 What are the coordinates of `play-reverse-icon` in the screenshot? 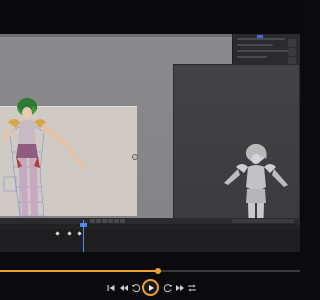 It's located at (104, 221).